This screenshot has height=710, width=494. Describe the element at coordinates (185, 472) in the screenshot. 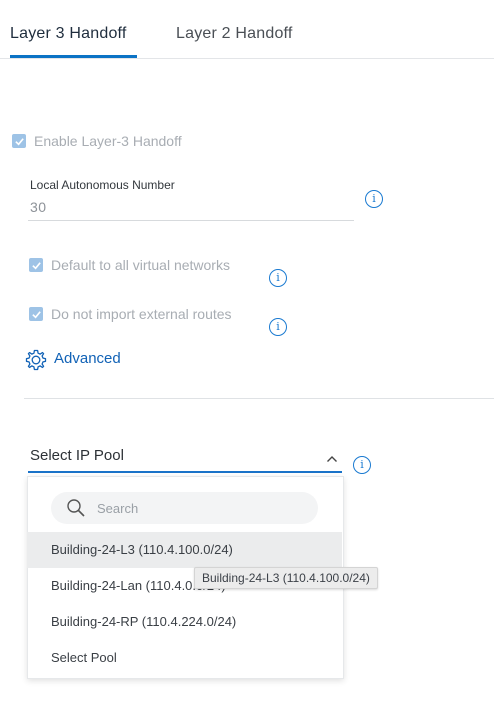

I see `ip-pool-underline` at that location.